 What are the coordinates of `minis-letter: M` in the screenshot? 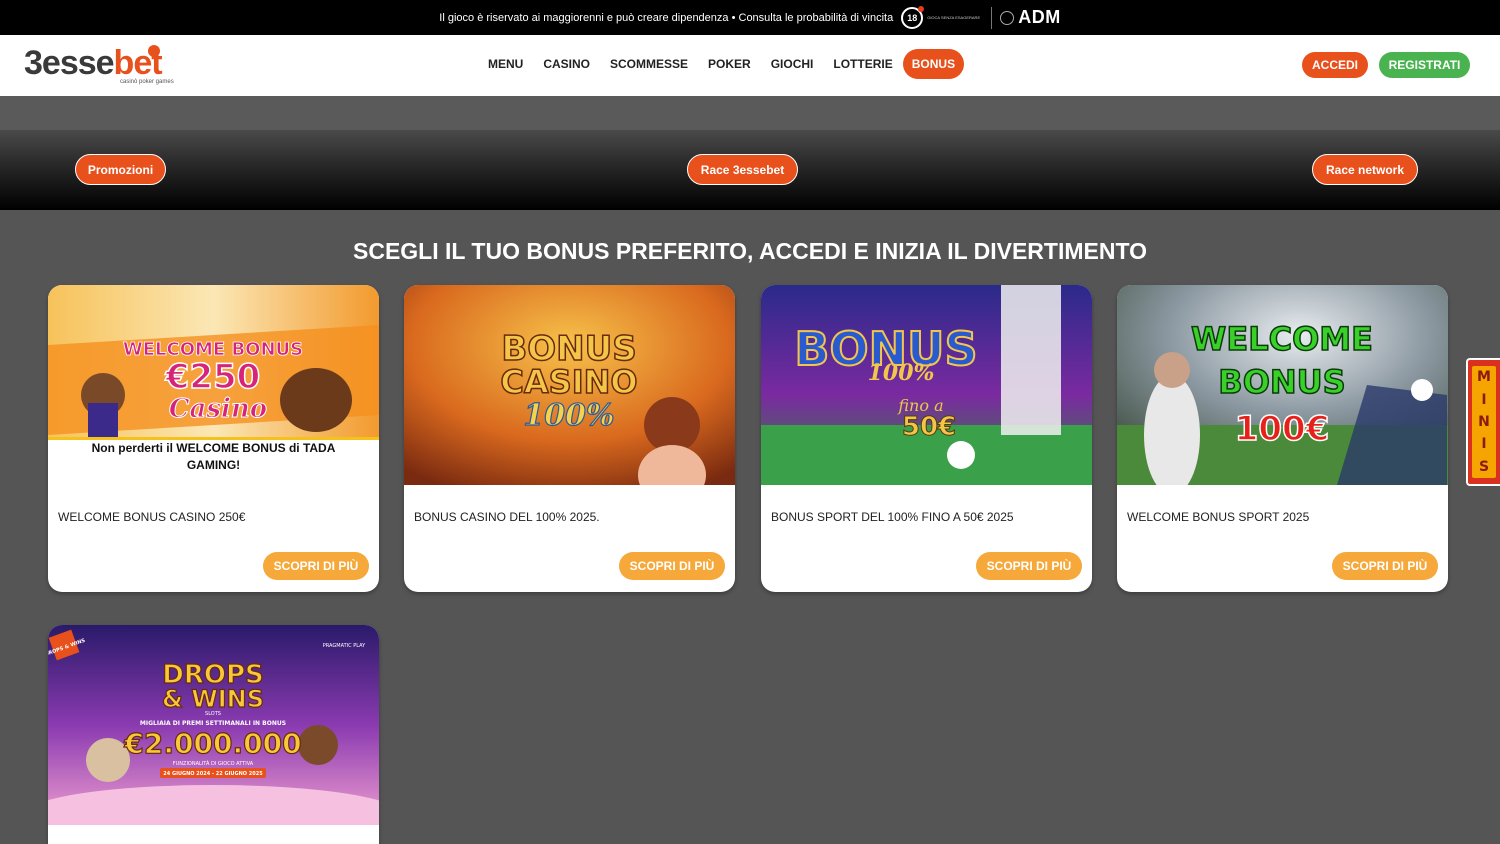 It's located at (1484, 377).